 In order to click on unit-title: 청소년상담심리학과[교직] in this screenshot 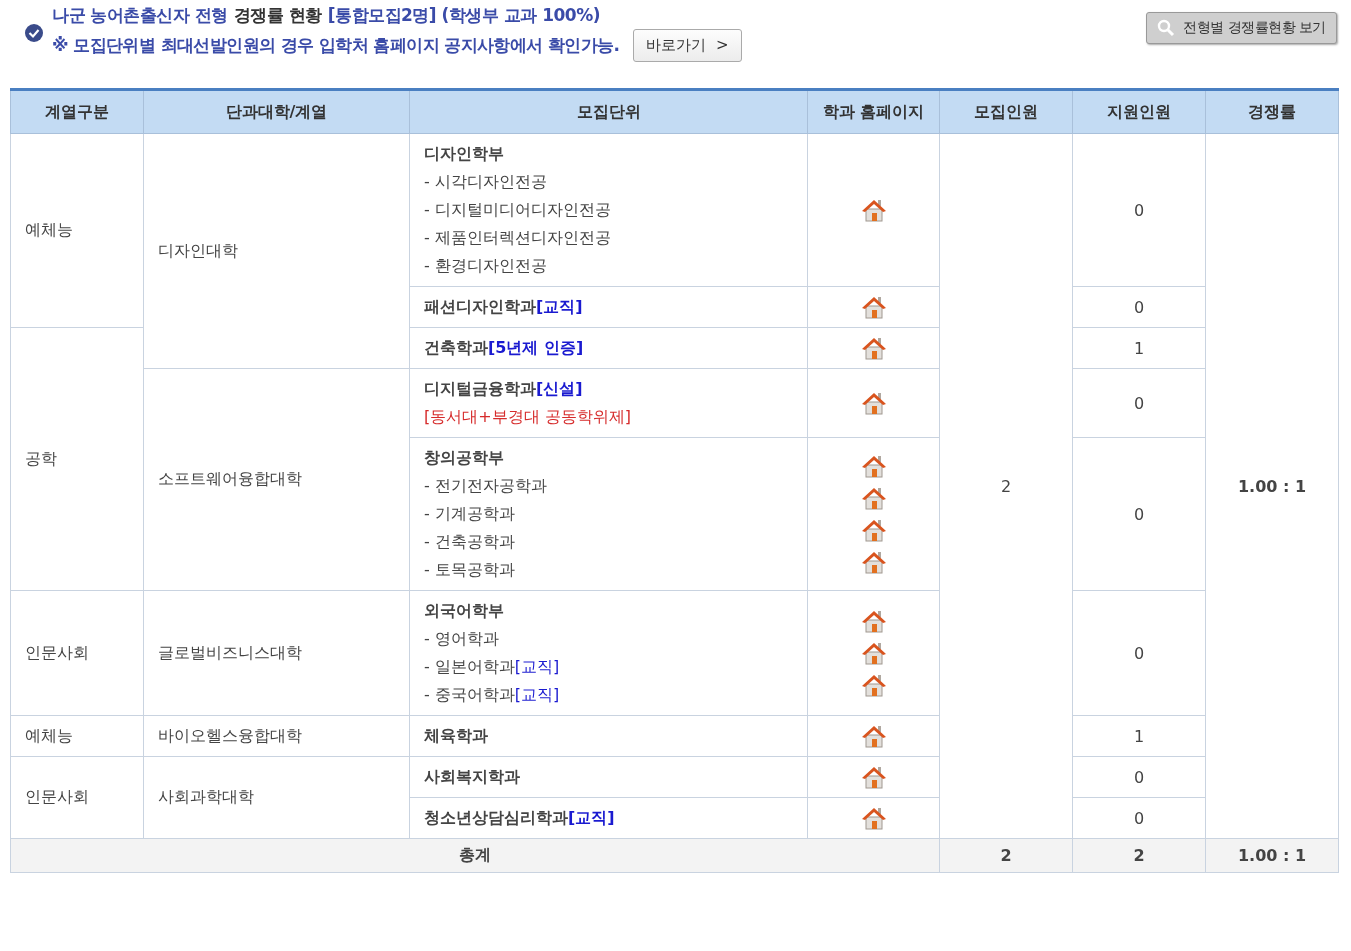, I will do `click(520, 818)`.